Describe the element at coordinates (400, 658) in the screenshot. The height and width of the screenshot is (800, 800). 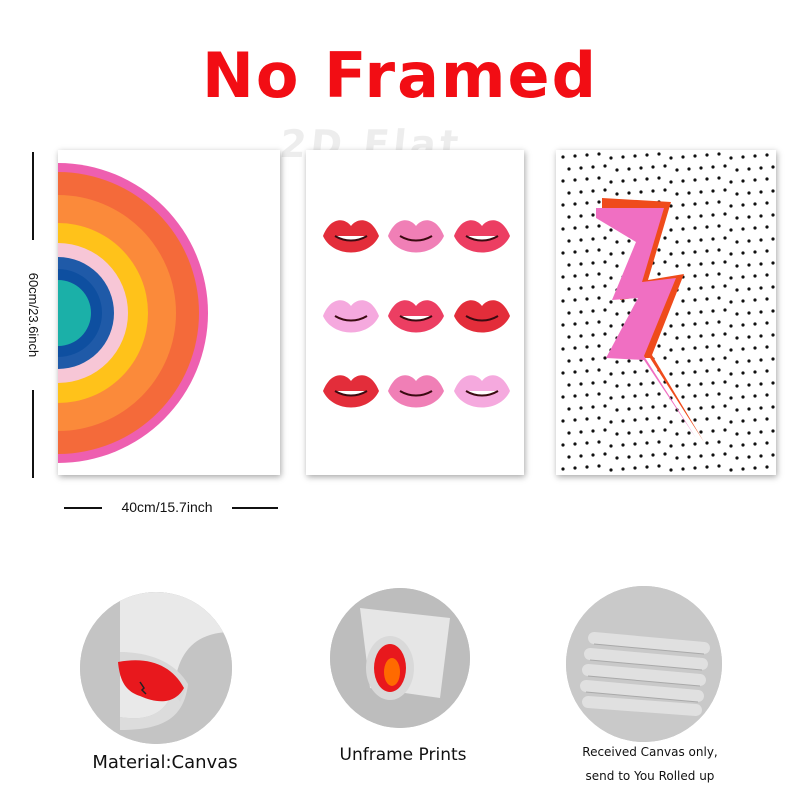
I see `unframed-roll-photo` at that location.